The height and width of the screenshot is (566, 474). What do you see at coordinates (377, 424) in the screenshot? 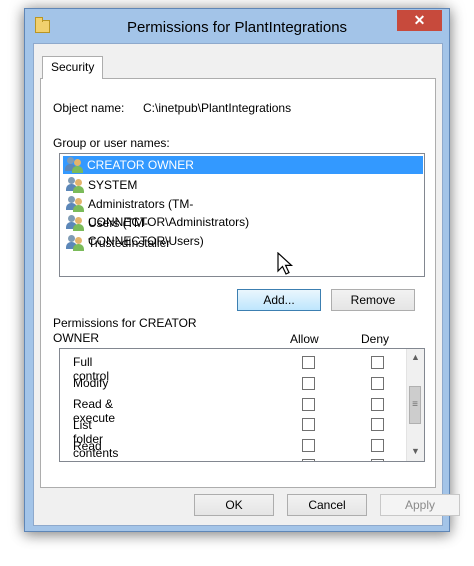
I see `list-folder-deny-checkbox` at bounding box center [377, 424].